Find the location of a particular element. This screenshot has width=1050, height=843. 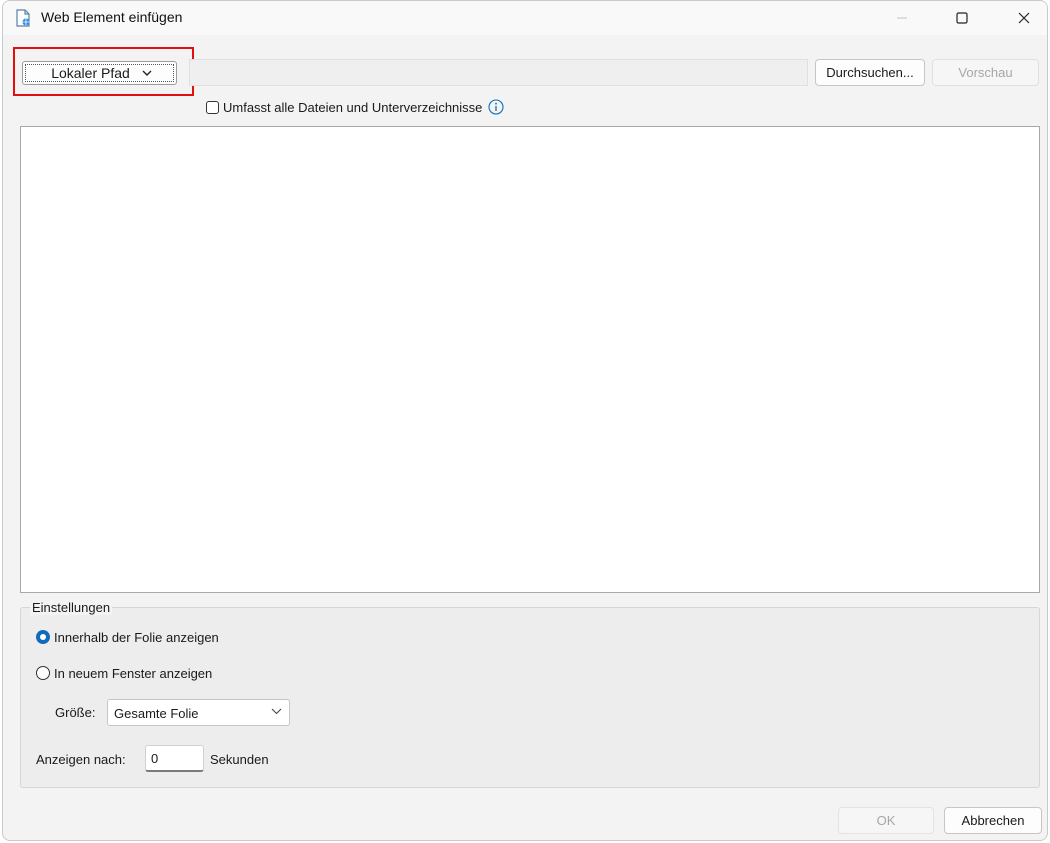

radio-new-window-label: In neuem Fenster anzeigen is located at coordinates (133, 673).